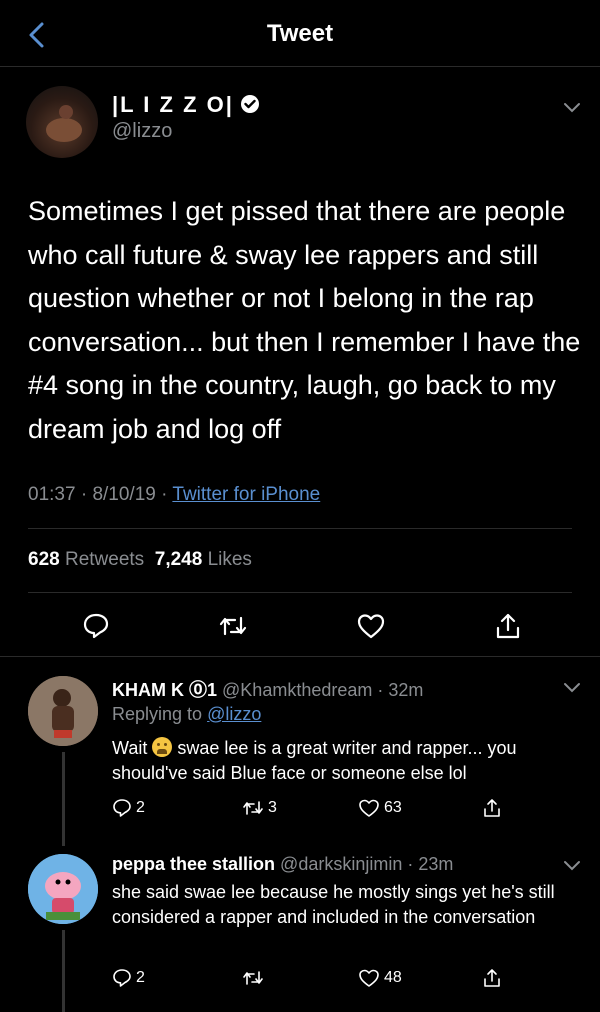 The width and height of the screenshot is (600, 1012). I want to click on reply-header: peppa thee stallion @darkskinjimin · 23m, so click(283, 864).